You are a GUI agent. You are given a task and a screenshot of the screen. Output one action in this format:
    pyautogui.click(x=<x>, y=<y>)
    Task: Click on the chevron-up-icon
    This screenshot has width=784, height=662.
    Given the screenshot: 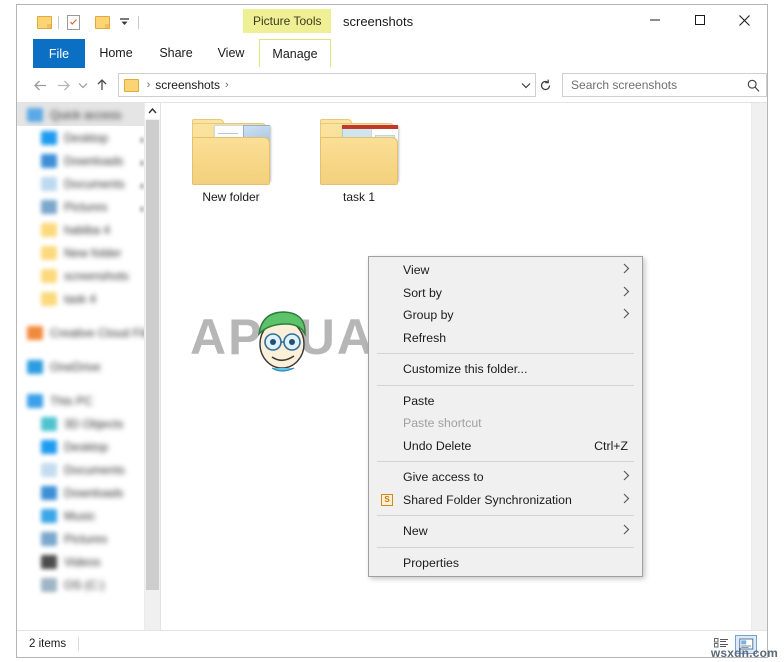 What is the action you would take?
    pyautogui.click(x=152, y=111)
    